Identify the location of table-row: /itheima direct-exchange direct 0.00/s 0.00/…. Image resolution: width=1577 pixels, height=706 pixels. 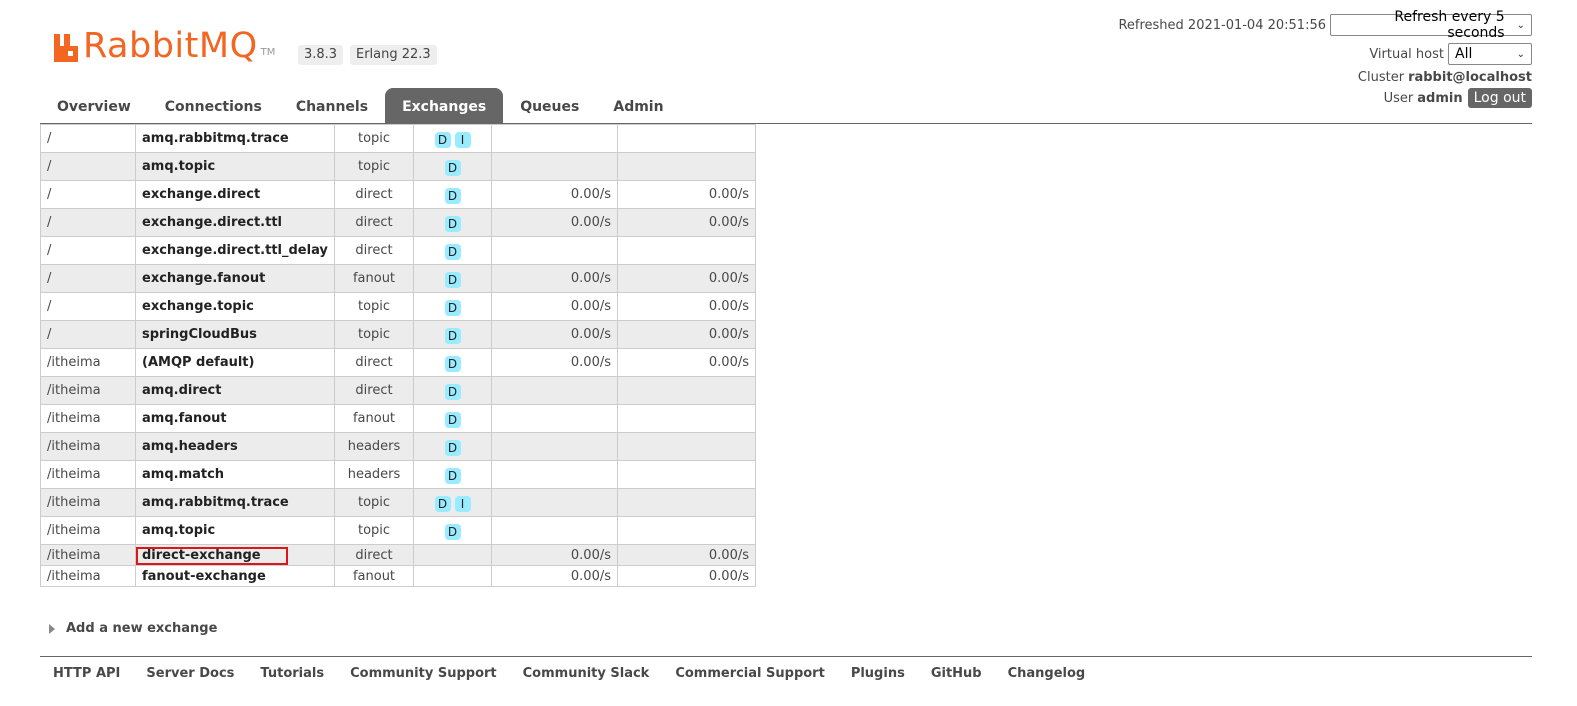
(398, 555).